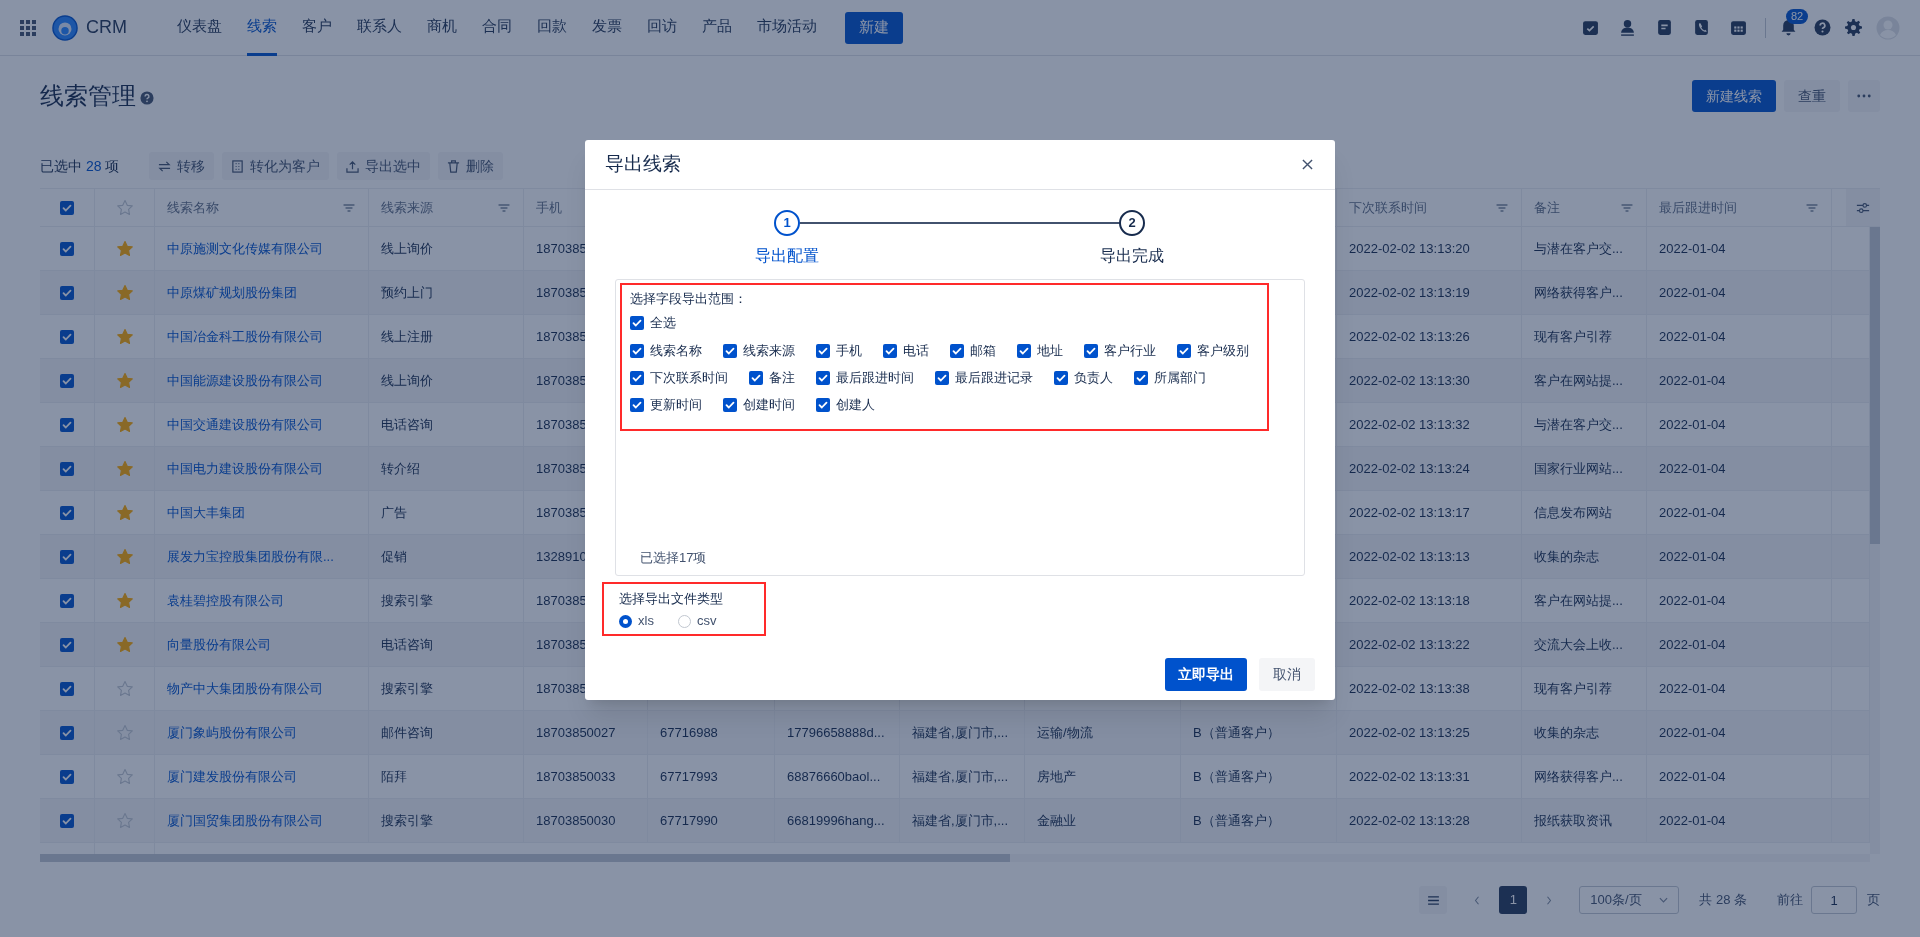  What do you see at coordinates (1701, 27) in the screenshot?
I see `phone-book-icon` at bounding box center [1701, 27].